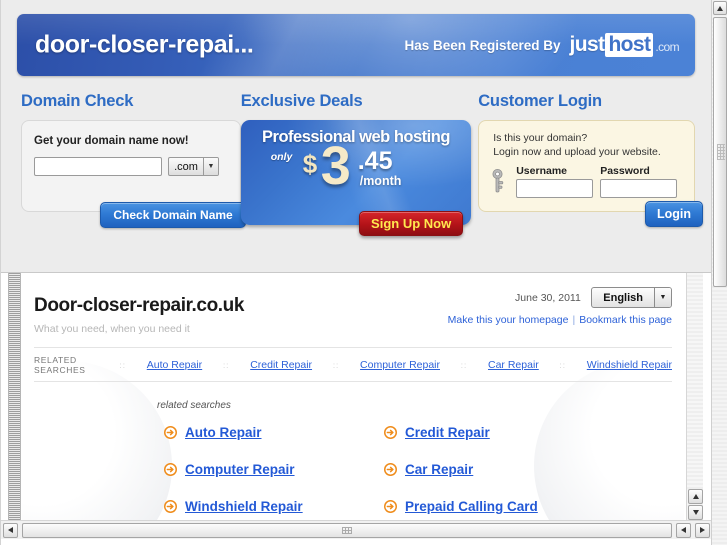  What do you see at coordinates (447, 432) in the screenshot?
I see `related-search-grid-link: Credit Repair` at bounding box center [447, 432].